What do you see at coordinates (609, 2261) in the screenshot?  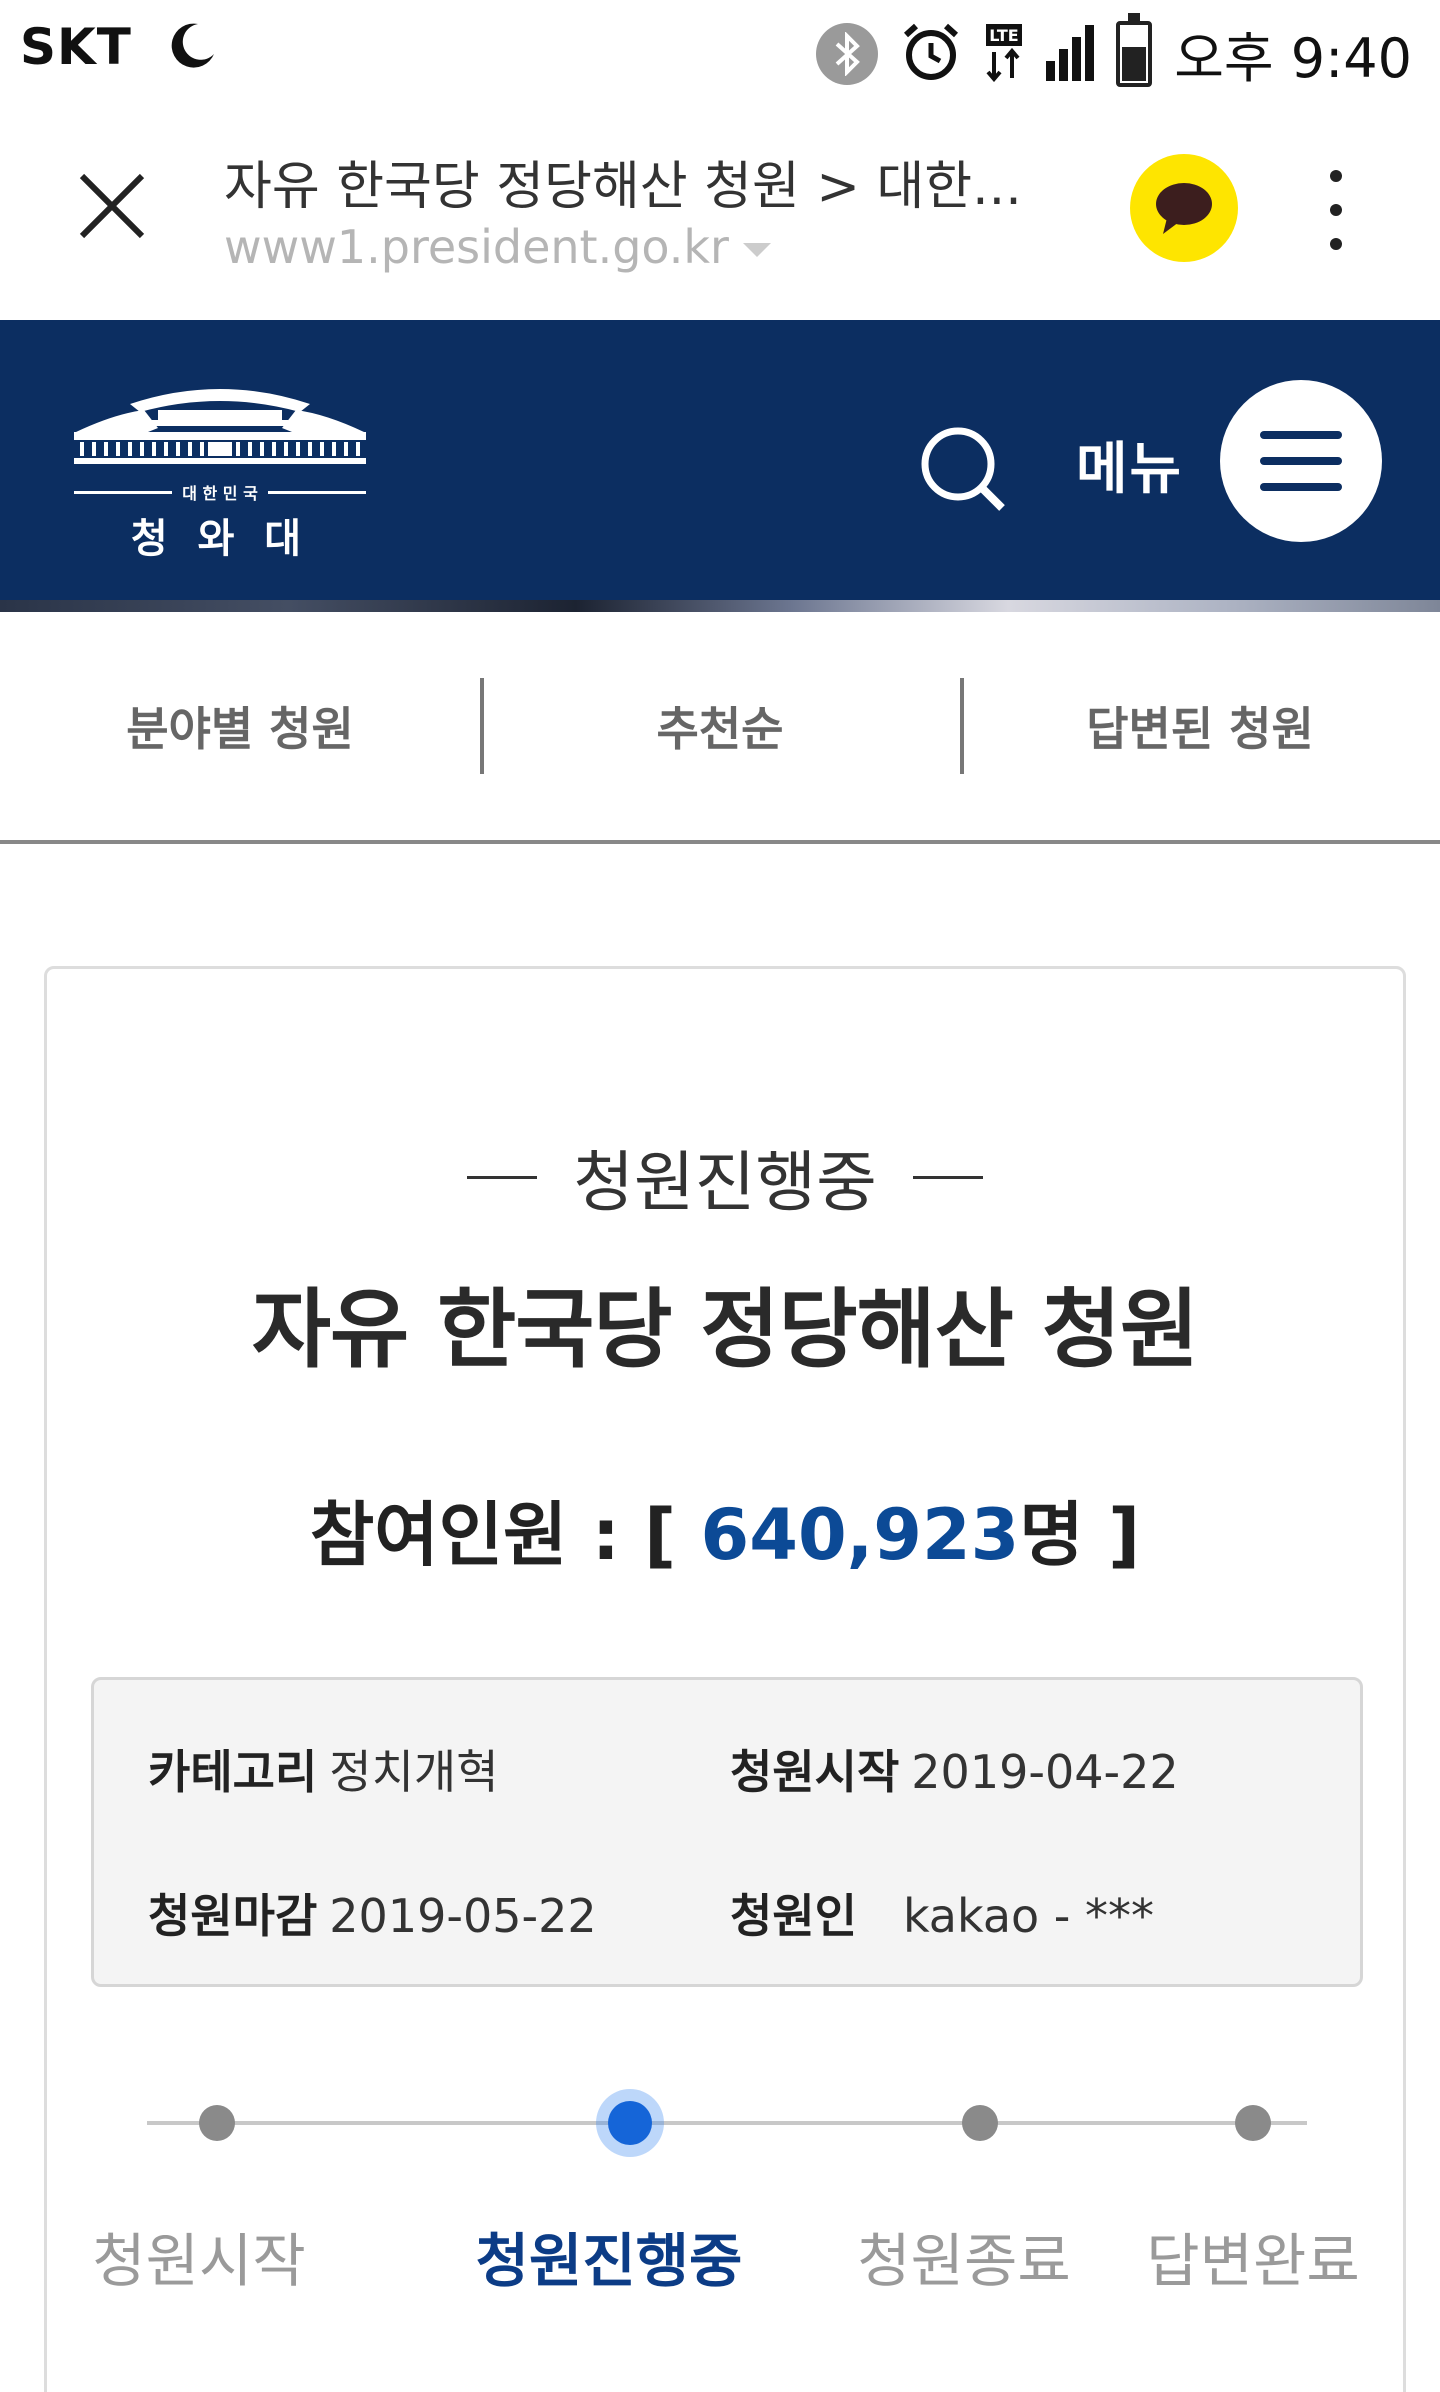 I see `step-label-in-progress: 청원진행중` at bounding box center [609, 2261].